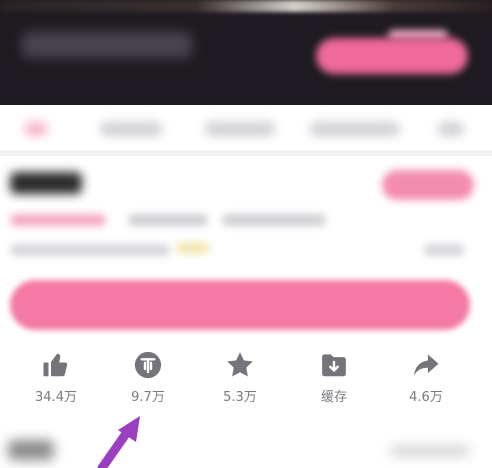 Image resolution: width=492 pixels, height=468 pixels. I want to click on star-icon, so click(240, 364).